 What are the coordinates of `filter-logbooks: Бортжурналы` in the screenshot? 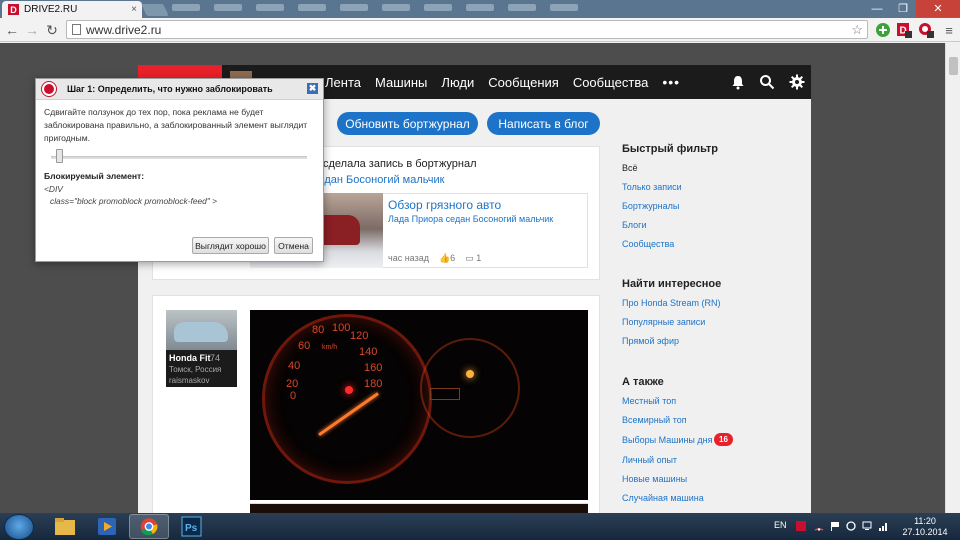 It's located at (650, 206).